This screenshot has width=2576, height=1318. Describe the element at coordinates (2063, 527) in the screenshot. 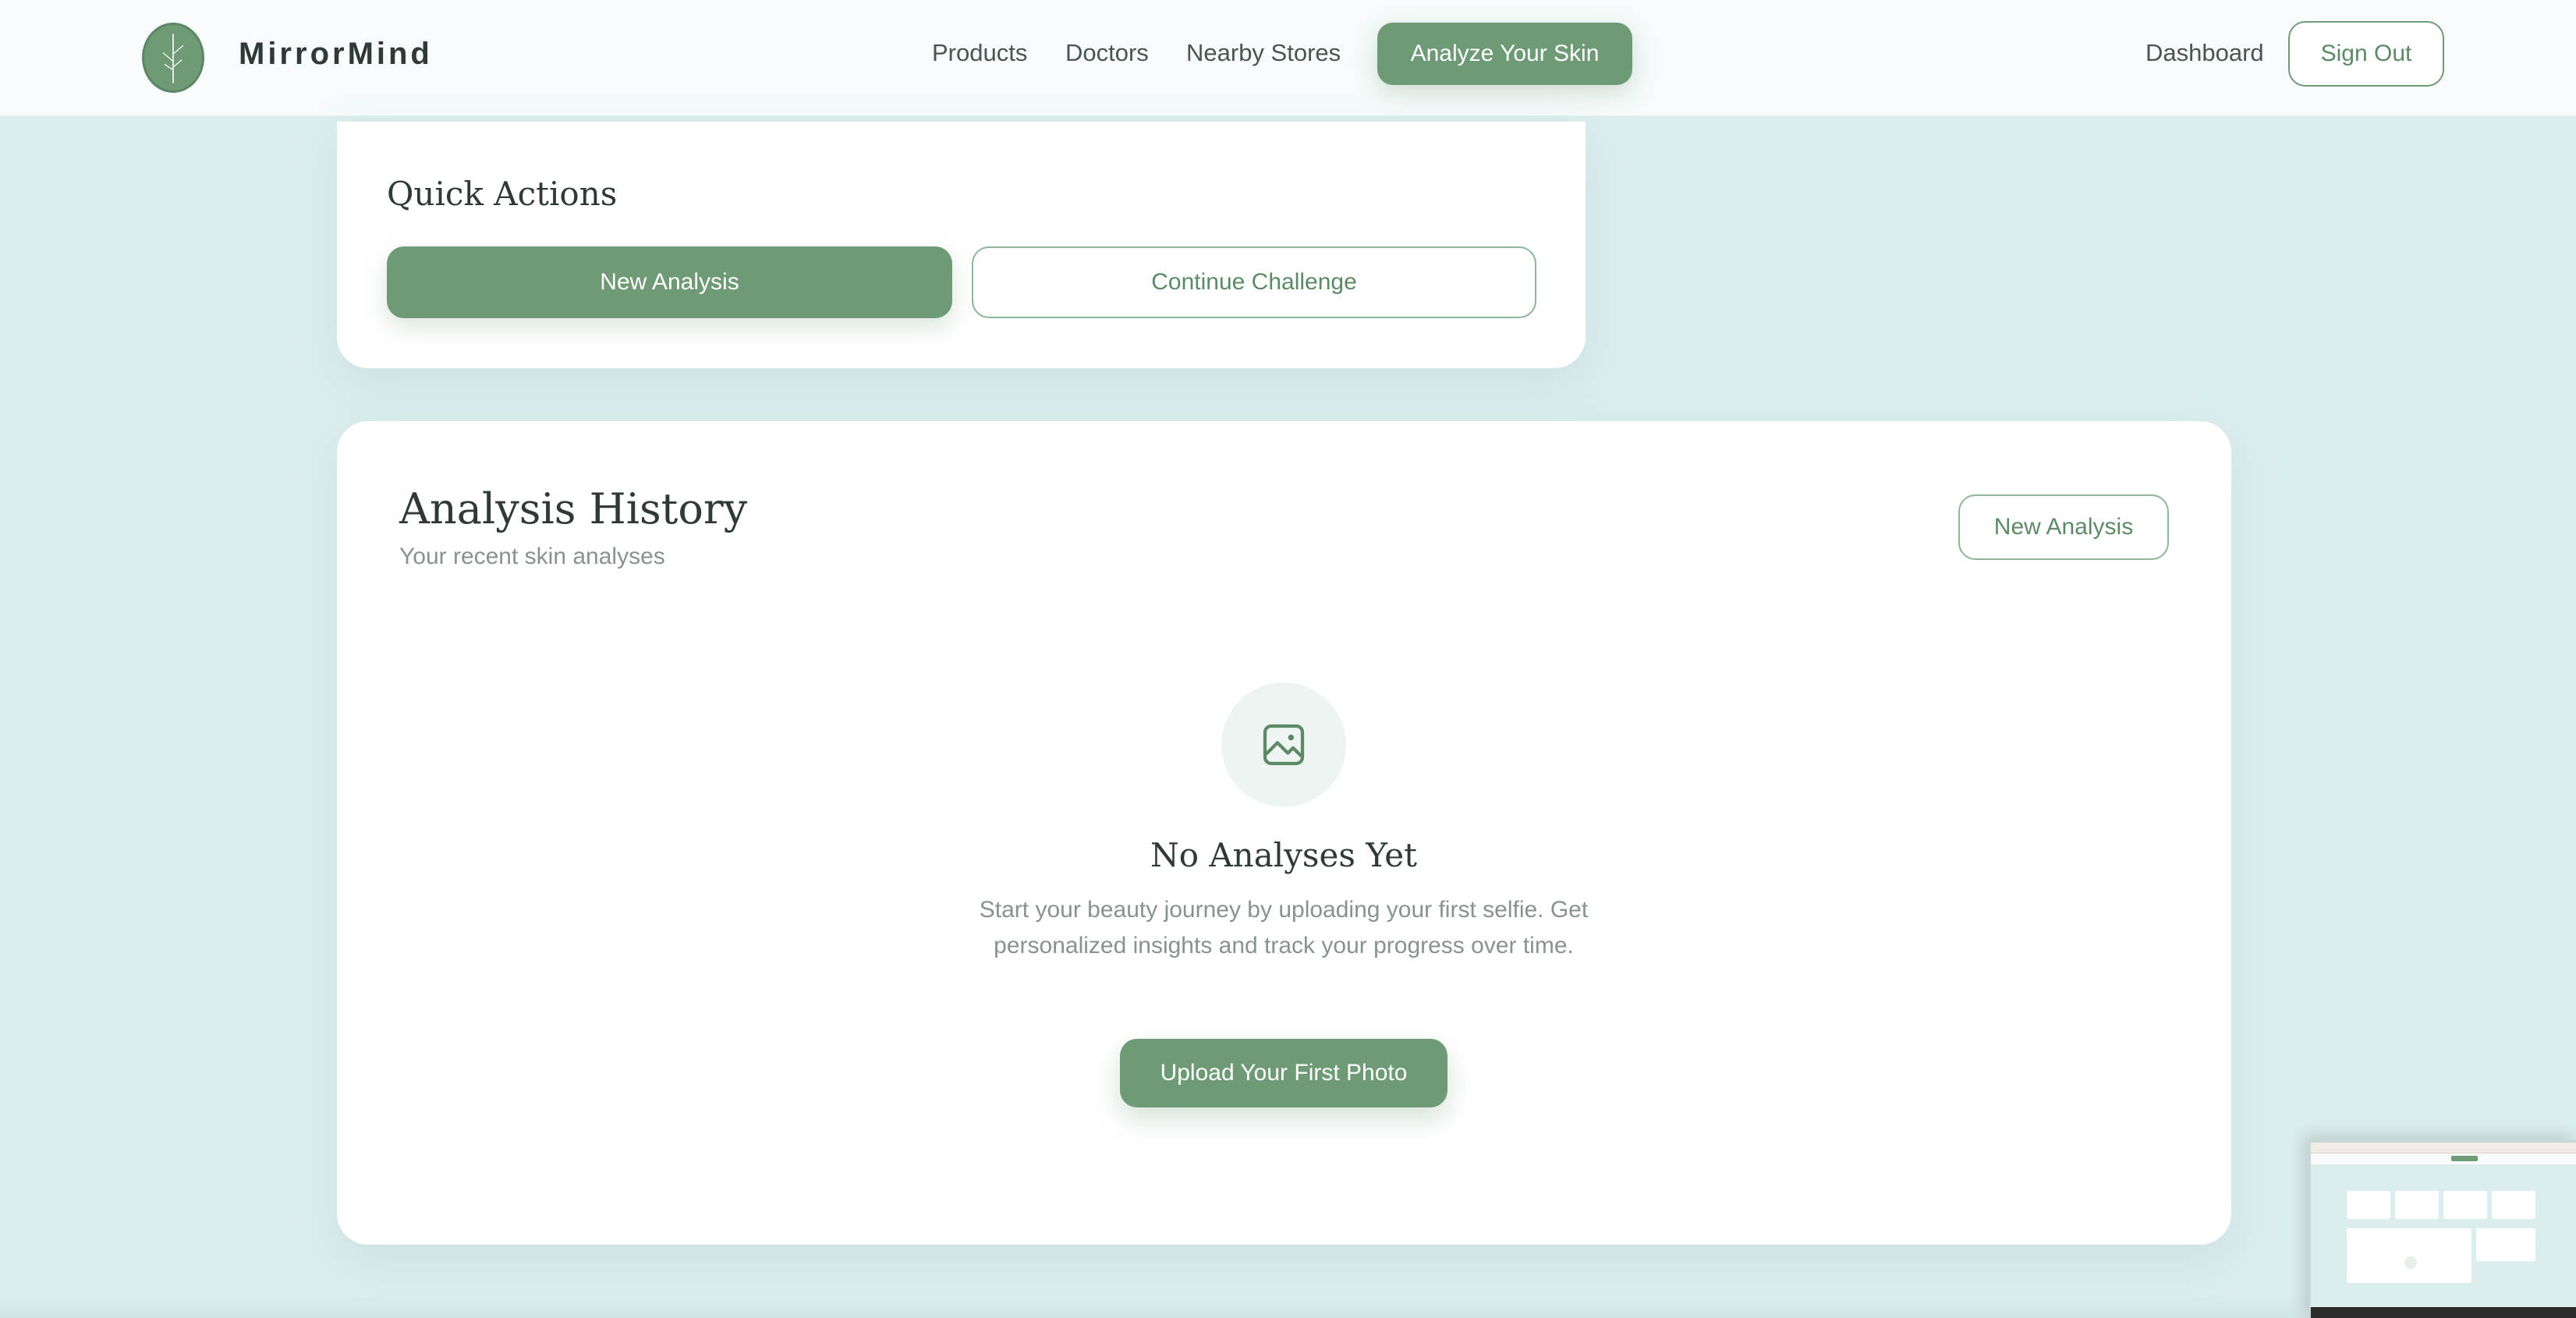

I see `history-new-analysis-button: New Analysis` at that location.